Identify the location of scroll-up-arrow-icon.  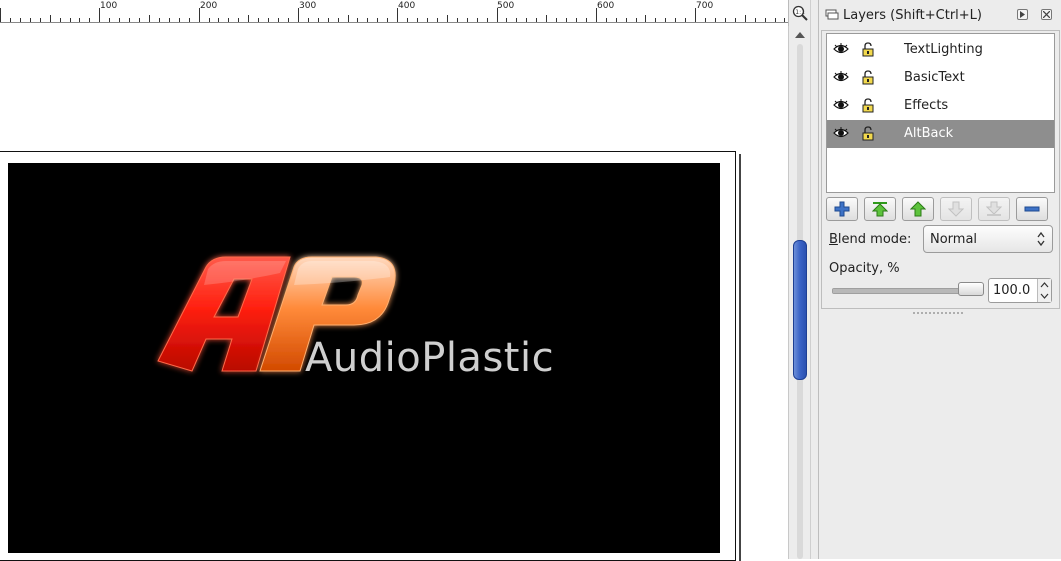
(800, 35).